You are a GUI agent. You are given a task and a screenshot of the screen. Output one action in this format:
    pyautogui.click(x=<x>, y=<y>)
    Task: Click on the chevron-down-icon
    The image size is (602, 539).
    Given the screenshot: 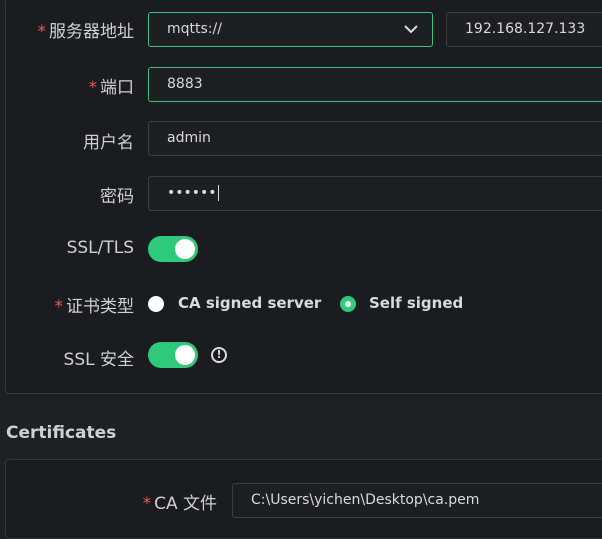 What is the action you would take?
    pyautogui.click(x=411, y=29)
    